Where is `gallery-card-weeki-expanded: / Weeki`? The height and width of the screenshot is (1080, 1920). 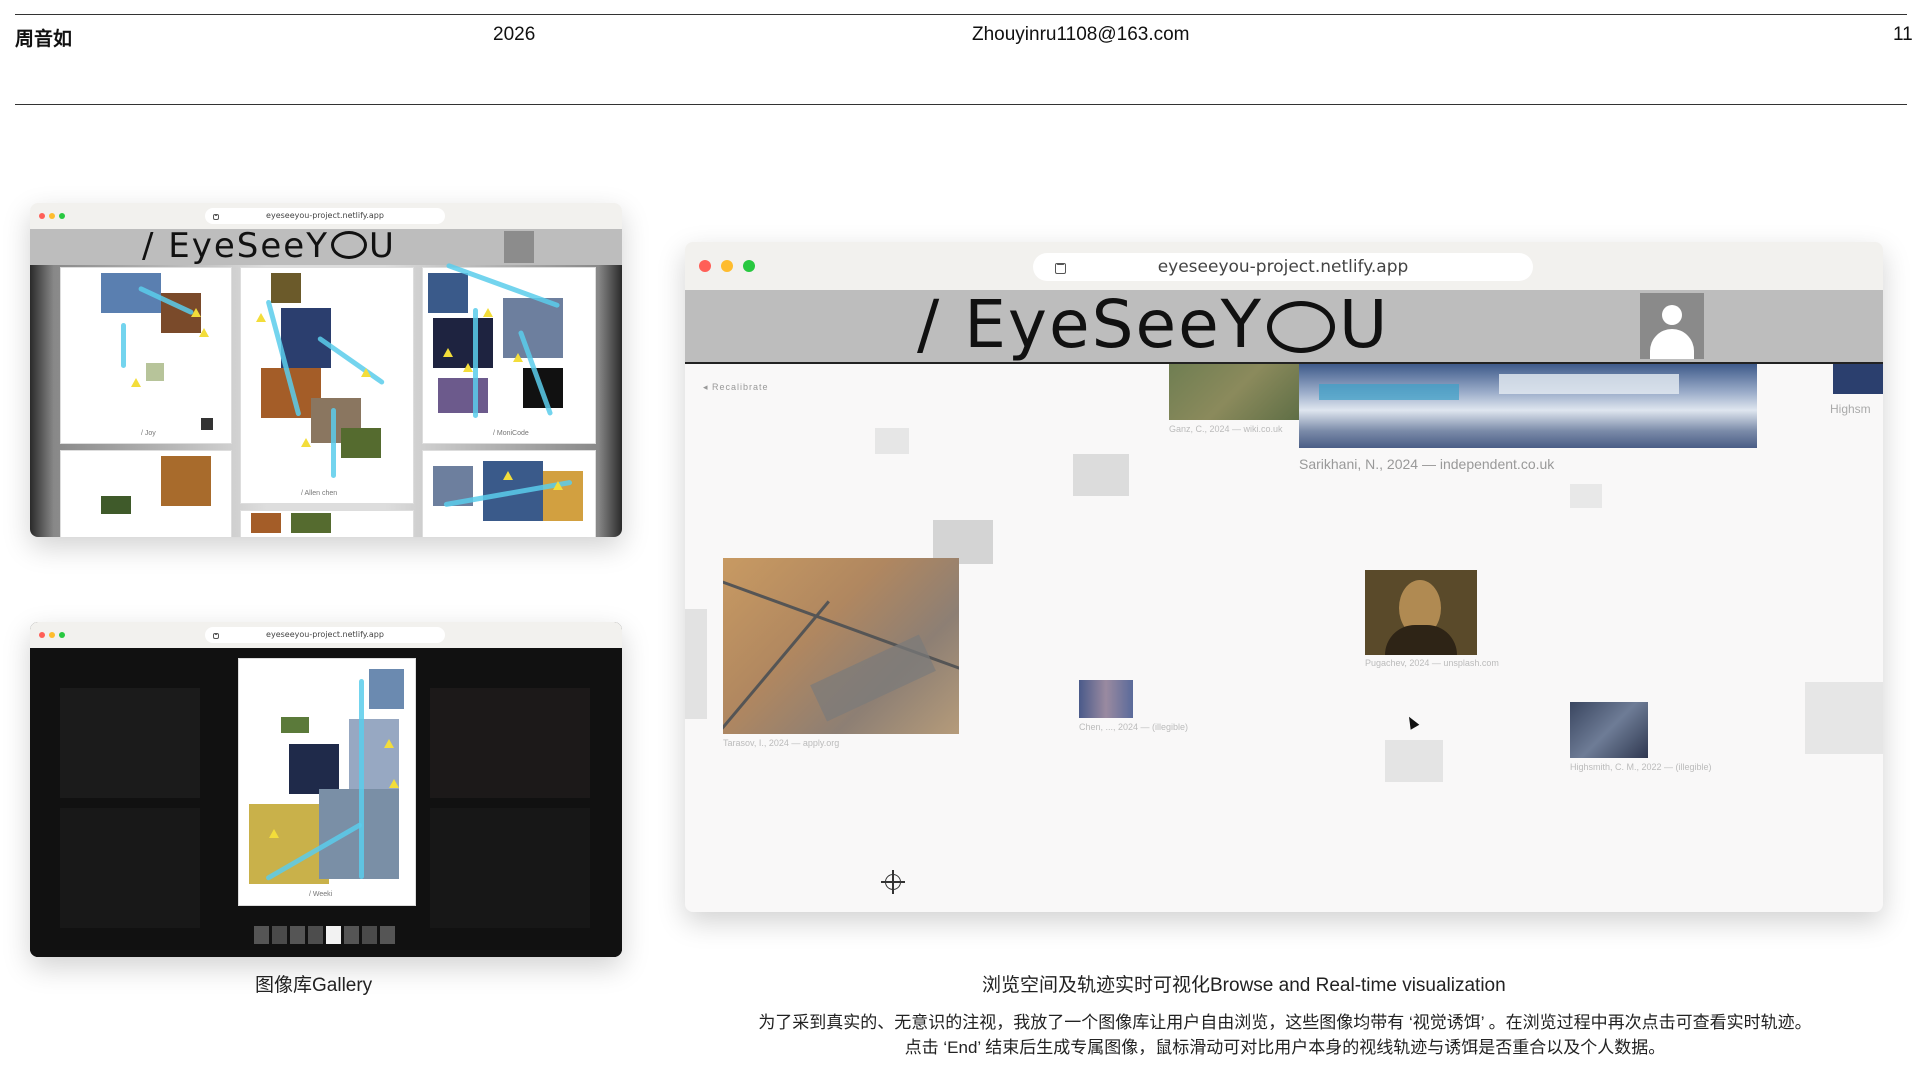 gallery-card-weeki-expanded: / Weeki is located at coordinates (327, 782).